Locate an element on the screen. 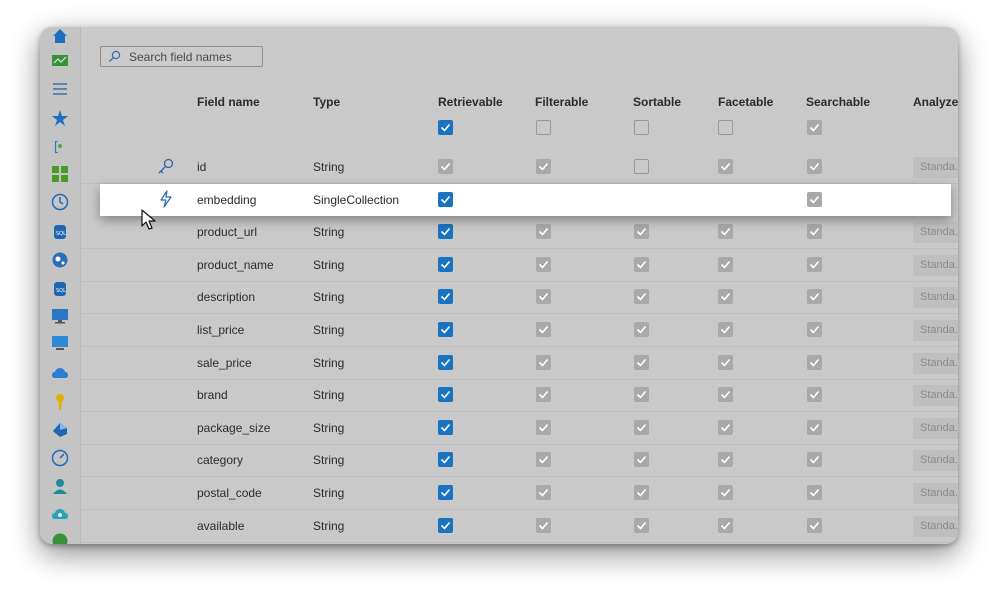 Image resolution: width=999 pixels, height=597 pixels. field-name-cell: available is located at coordinates (221, 525).